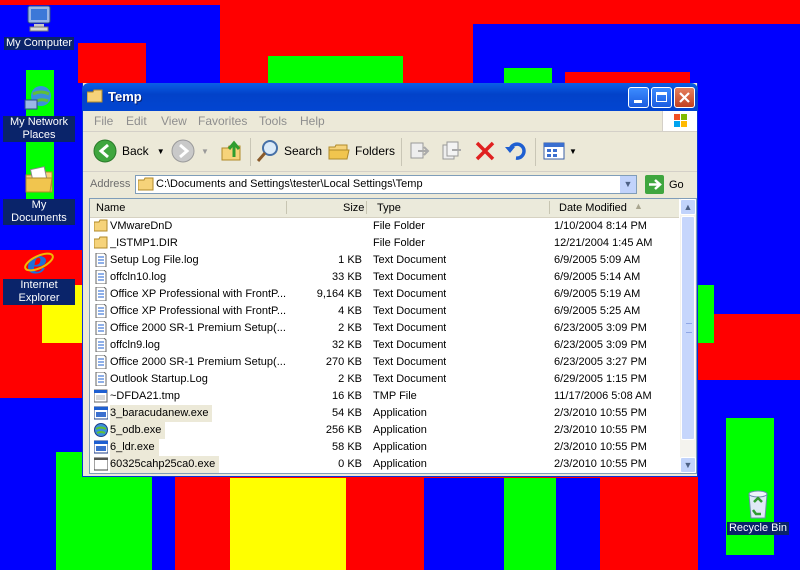 This screenshot has height=570, width=800. What do you see at coordinates (627, 184) in the screenshot?
I see `address-dropdown-icon: ▼` at bounding box center [627, 184].